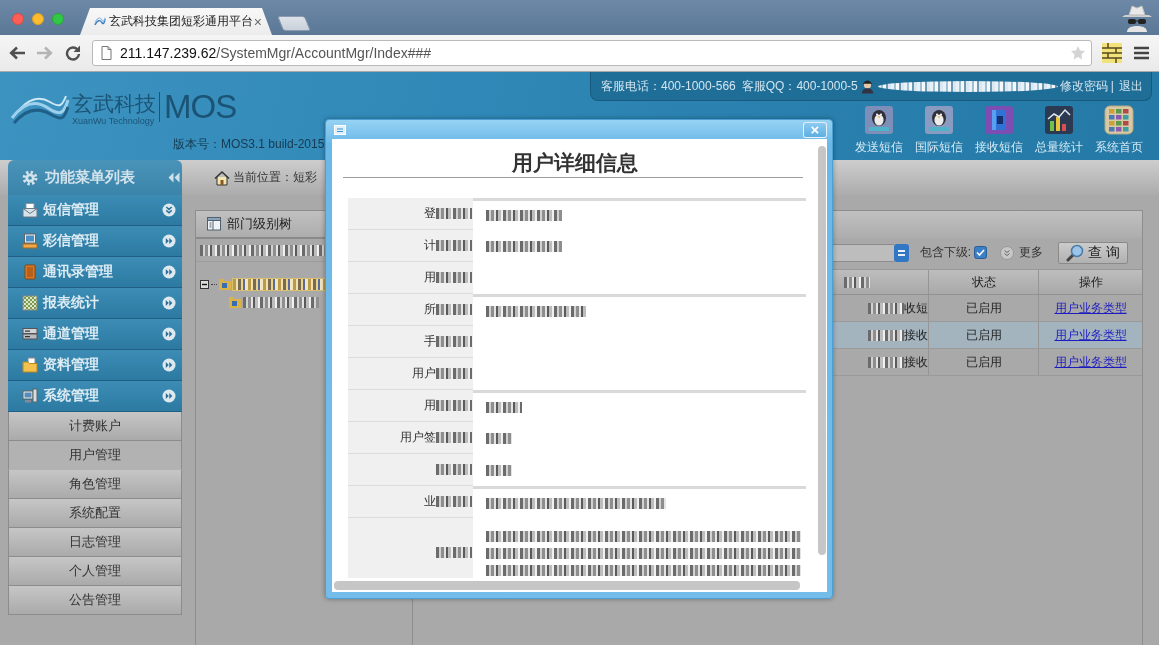 This screenshot has width=1159, height=645. Describe the element at coordinates (430, 245) in the screenshot. I see `field-label: 计` at that location.